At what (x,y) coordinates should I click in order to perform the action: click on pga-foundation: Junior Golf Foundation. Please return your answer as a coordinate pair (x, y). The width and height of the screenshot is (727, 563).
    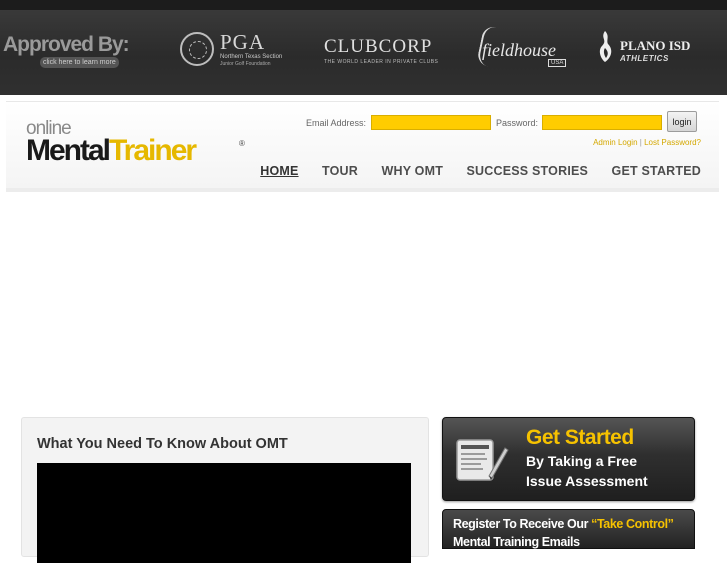
    Looking at the image, I should click on (245, 64).